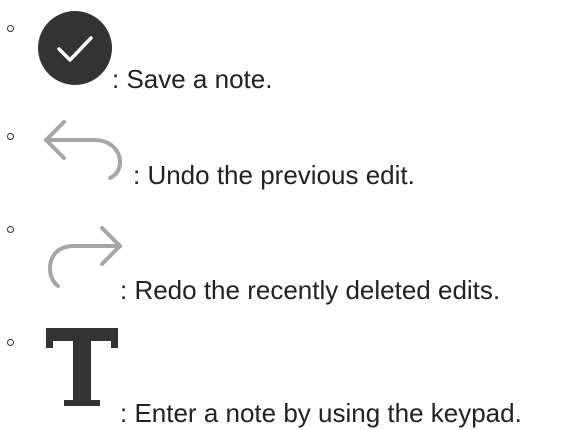  I want to click on checkmark-circle-icon, so click(75, 50).